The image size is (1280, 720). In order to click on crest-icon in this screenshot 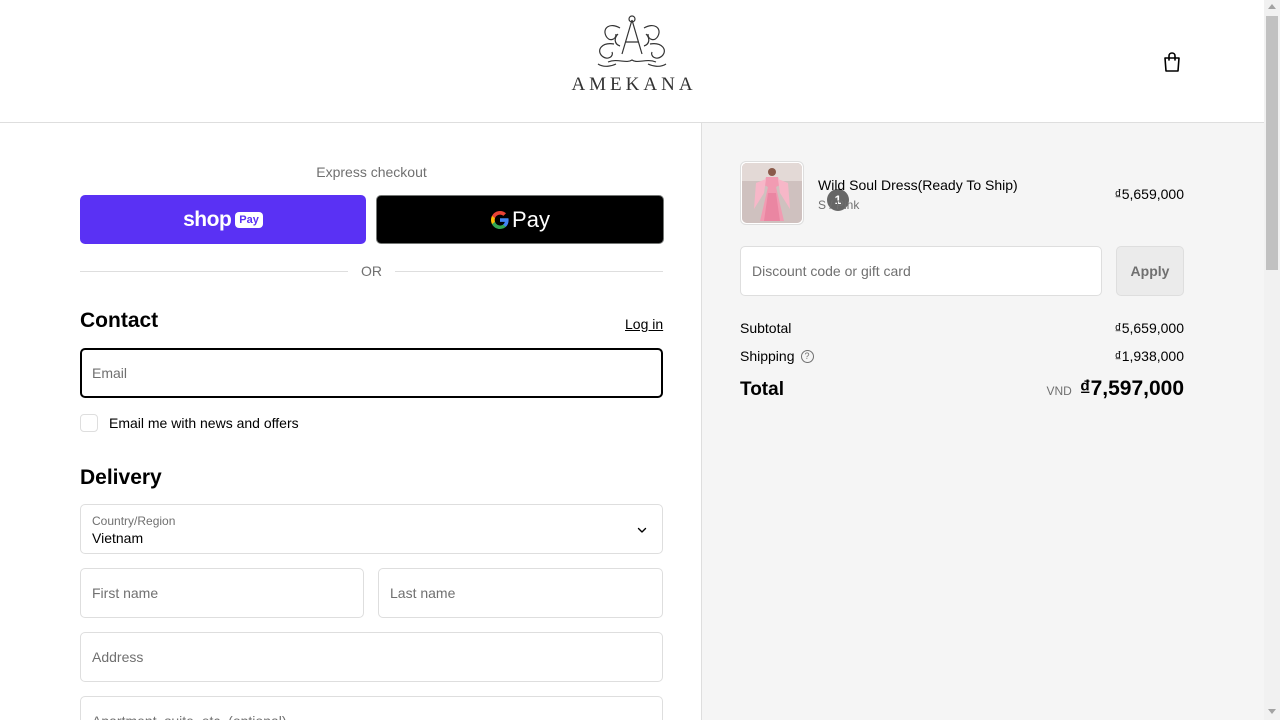, I will do `click(632, 41)`.